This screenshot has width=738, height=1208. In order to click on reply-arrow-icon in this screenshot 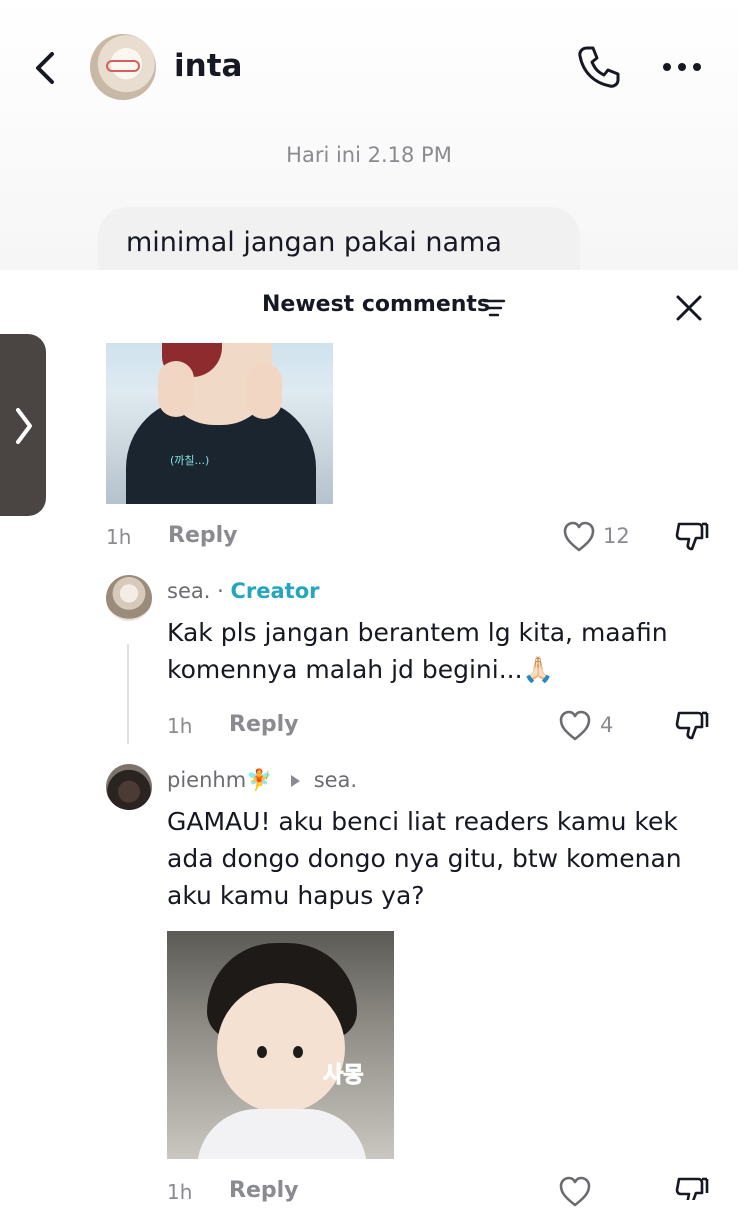, I will do `click(295, 781)`.